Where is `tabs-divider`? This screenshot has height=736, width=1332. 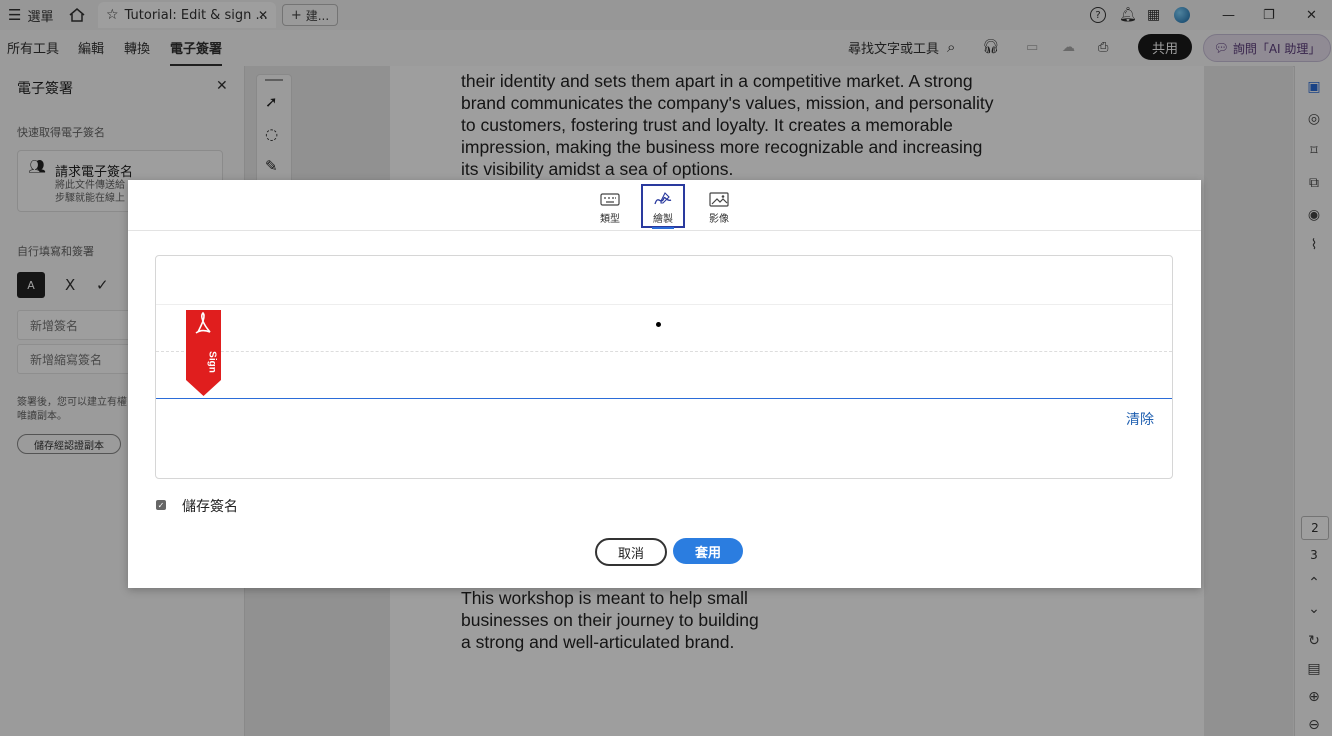 tabs-divider is located at coordinates (664, 230).